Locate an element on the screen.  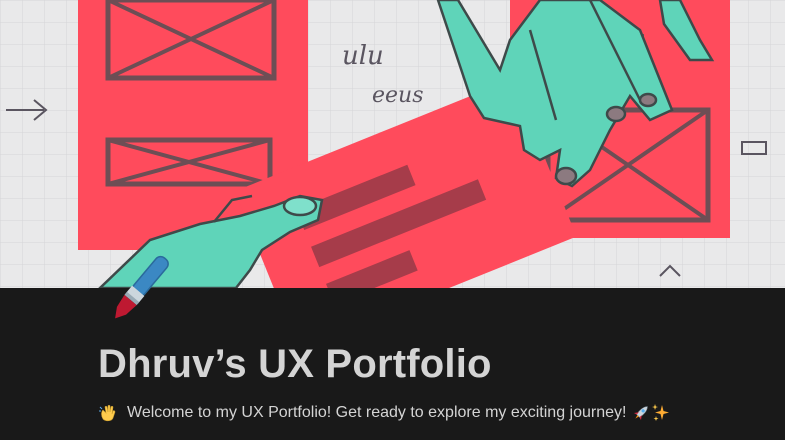
page-title: Dhruv’s UX Portfolio is located at coordinates (295, 364).